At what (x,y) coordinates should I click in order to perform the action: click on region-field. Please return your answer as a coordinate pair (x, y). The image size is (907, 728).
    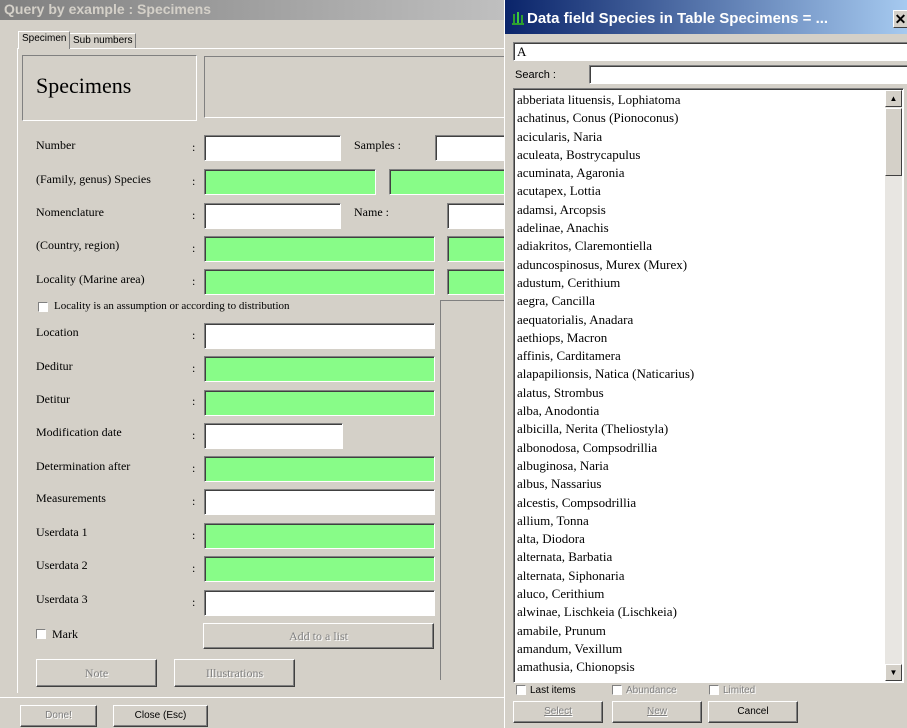
    Looking at the image, I should click on (477, 249).